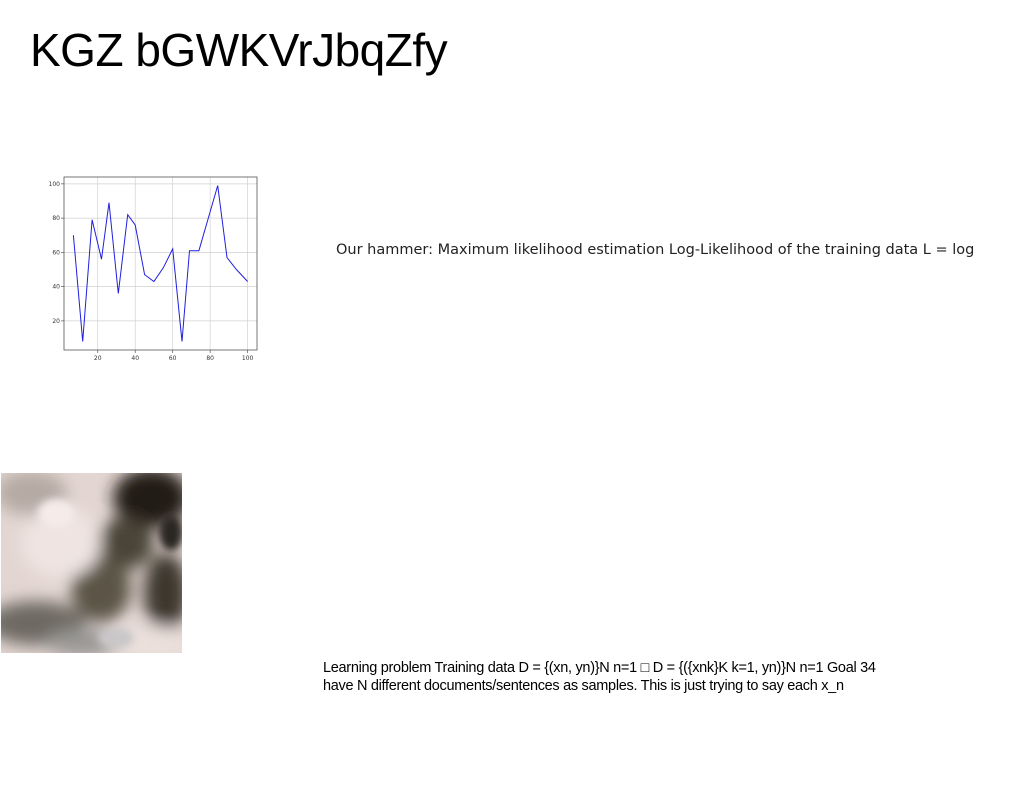 Image resolution: width=1024 pixels, height=788 pixels. Describe the element at coordinates (248, 358) in the screenshot. I see `x-tick-label: 100` at that location.